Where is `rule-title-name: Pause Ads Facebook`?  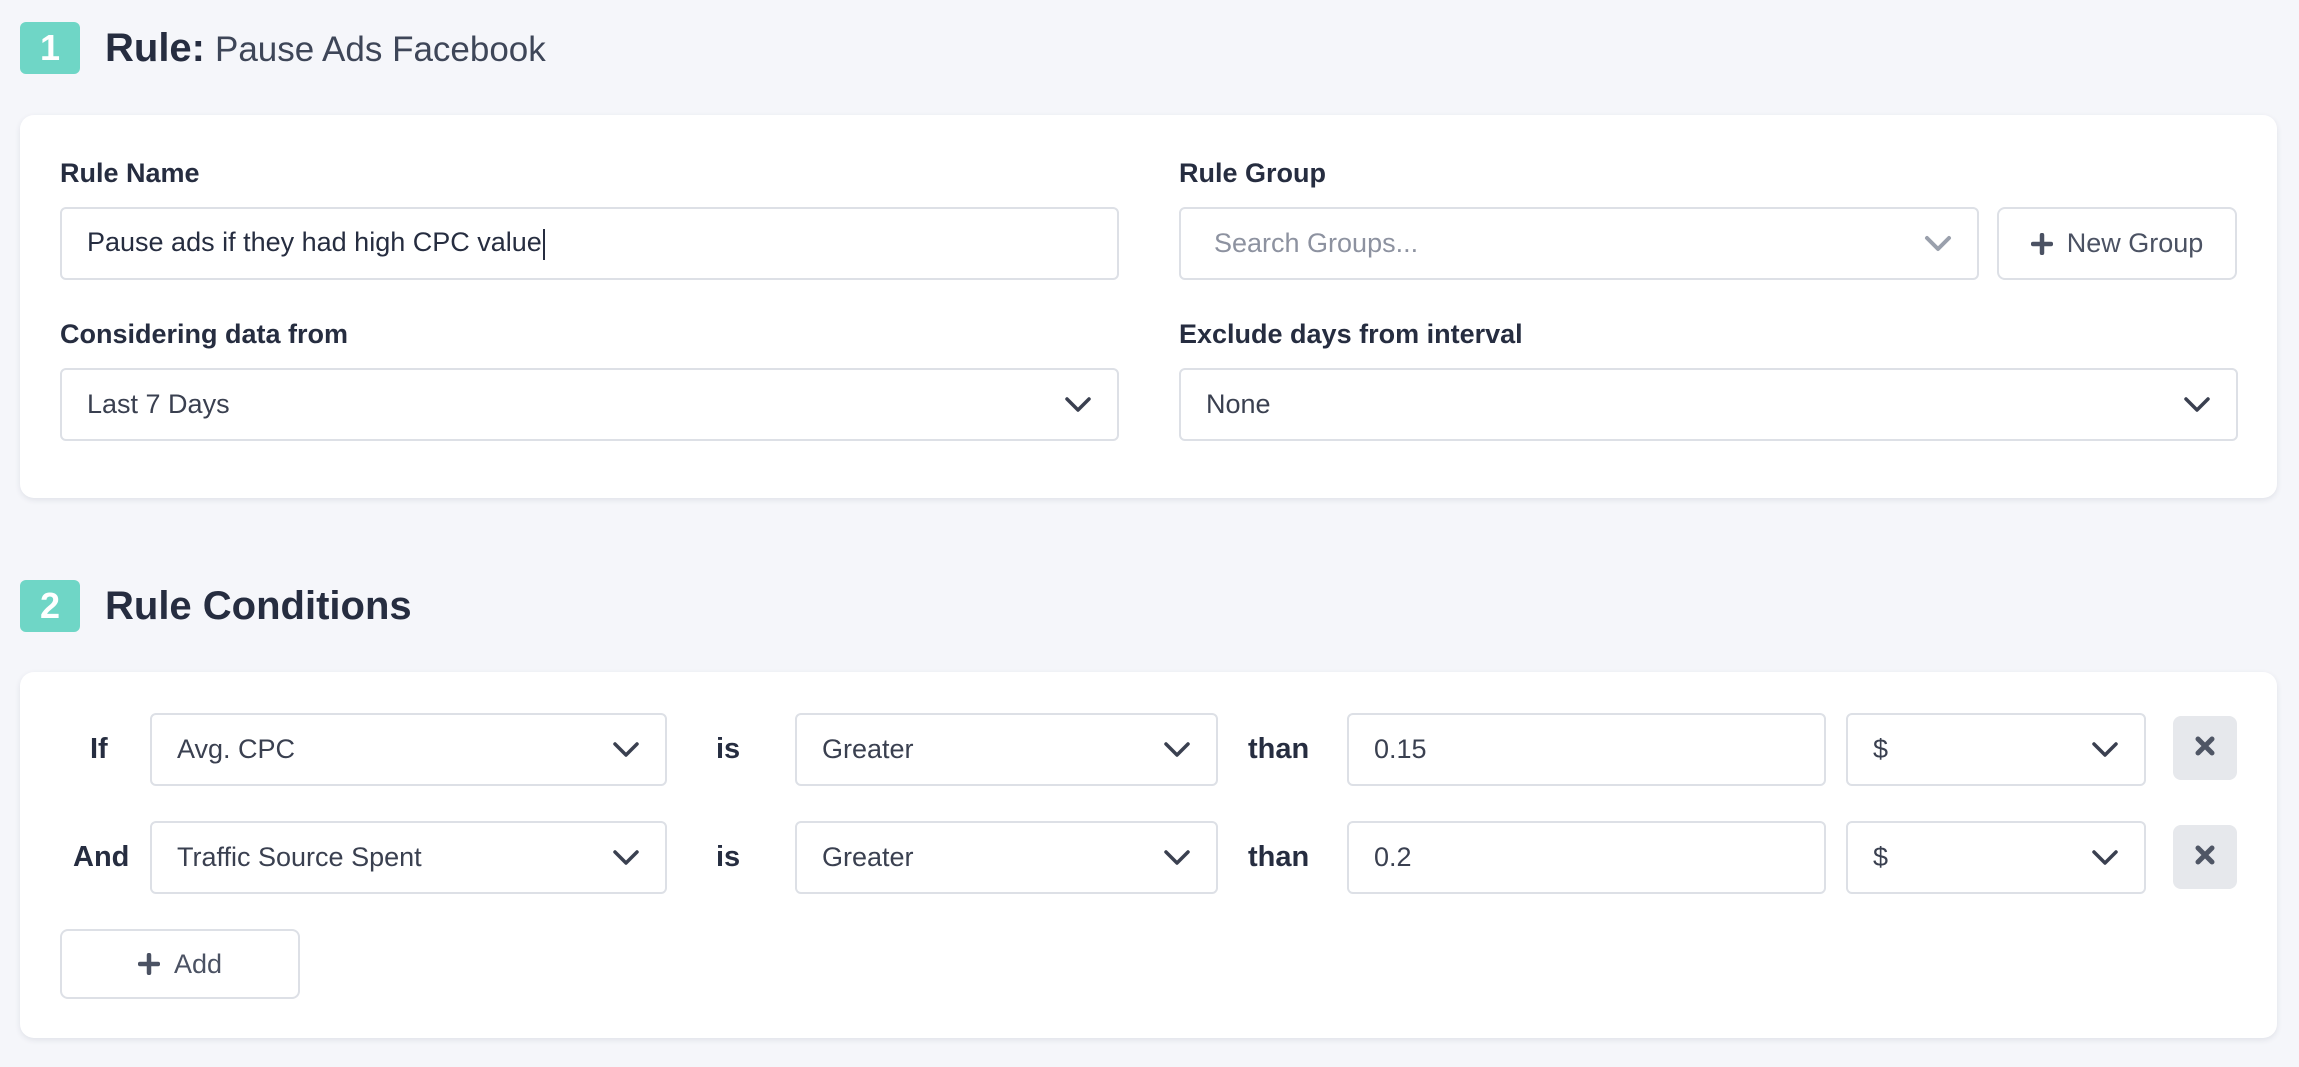
rule-title-name: Pause Ads Facebook is located at coordinates (380, 49).